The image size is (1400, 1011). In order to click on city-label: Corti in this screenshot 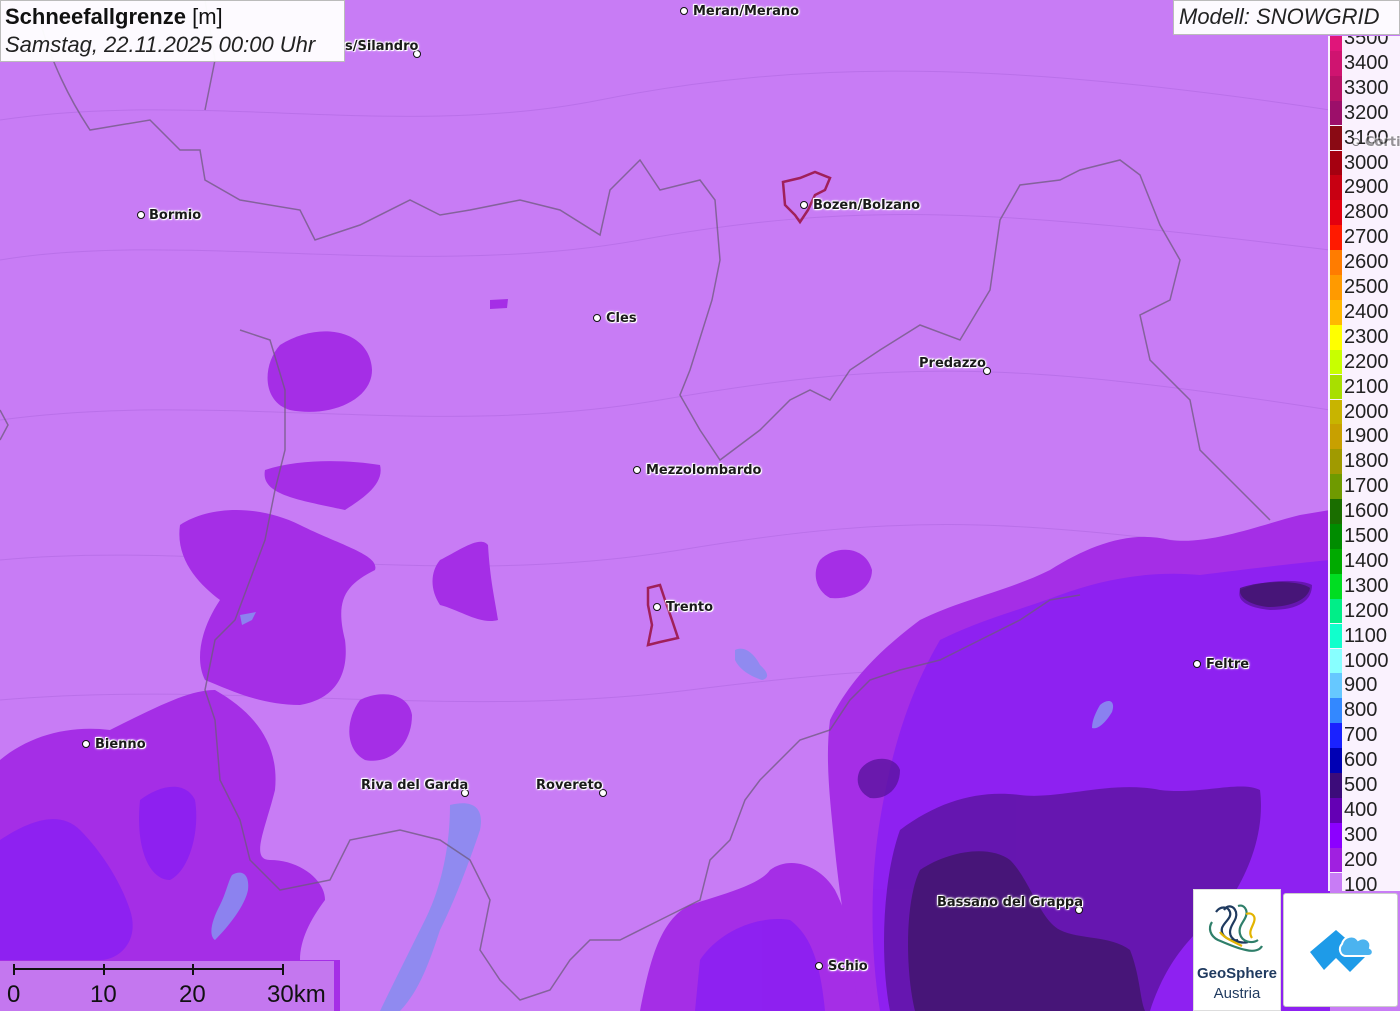, I will do `click(1382, 142)`.